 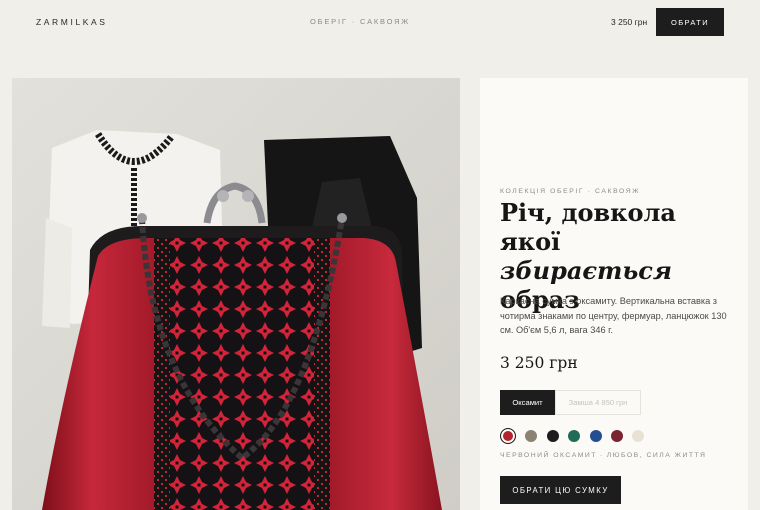 What do you see at coordinates (656, 455) in the screenshot?
I see `color-meaning: ЛЮБОВ, СИЛА ЖИТТЯ` at bounding box center [656, 455].